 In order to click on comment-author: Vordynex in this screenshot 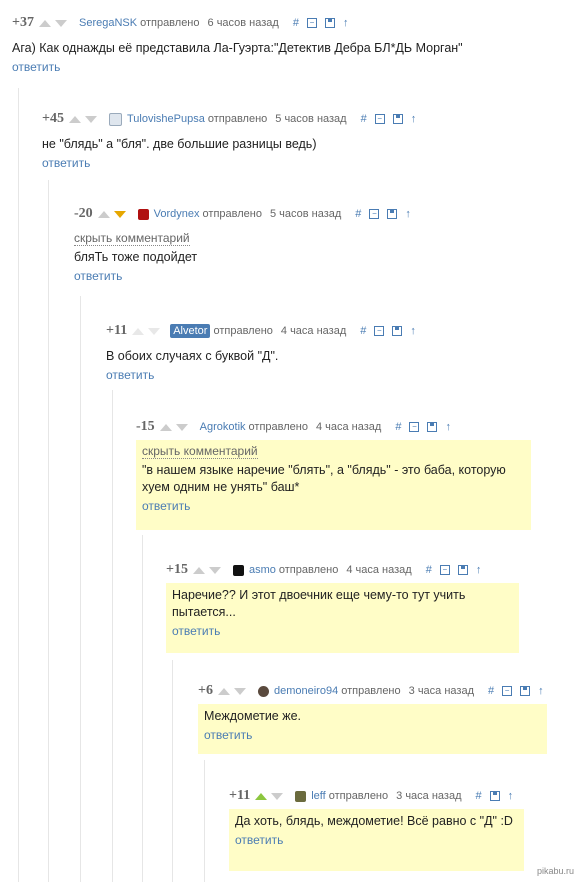, I will do `click(177, 214)`.